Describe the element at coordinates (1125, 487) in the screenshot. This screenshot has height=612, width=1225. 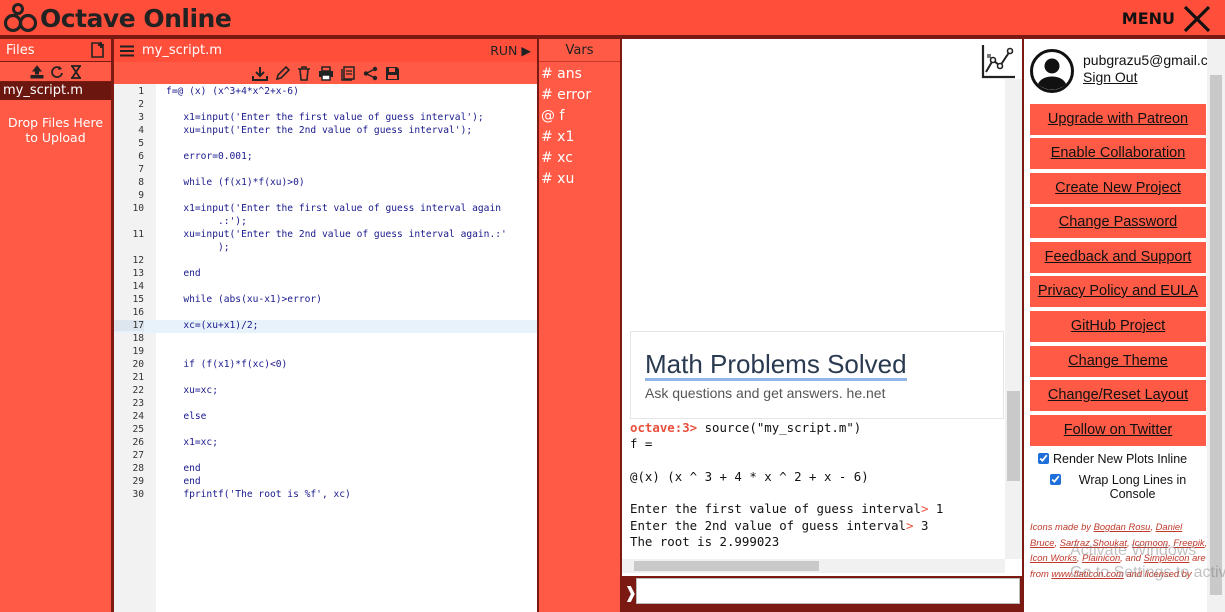
I see `wrap-lines-toggle: Wrap Long Lines in Console` at that location.